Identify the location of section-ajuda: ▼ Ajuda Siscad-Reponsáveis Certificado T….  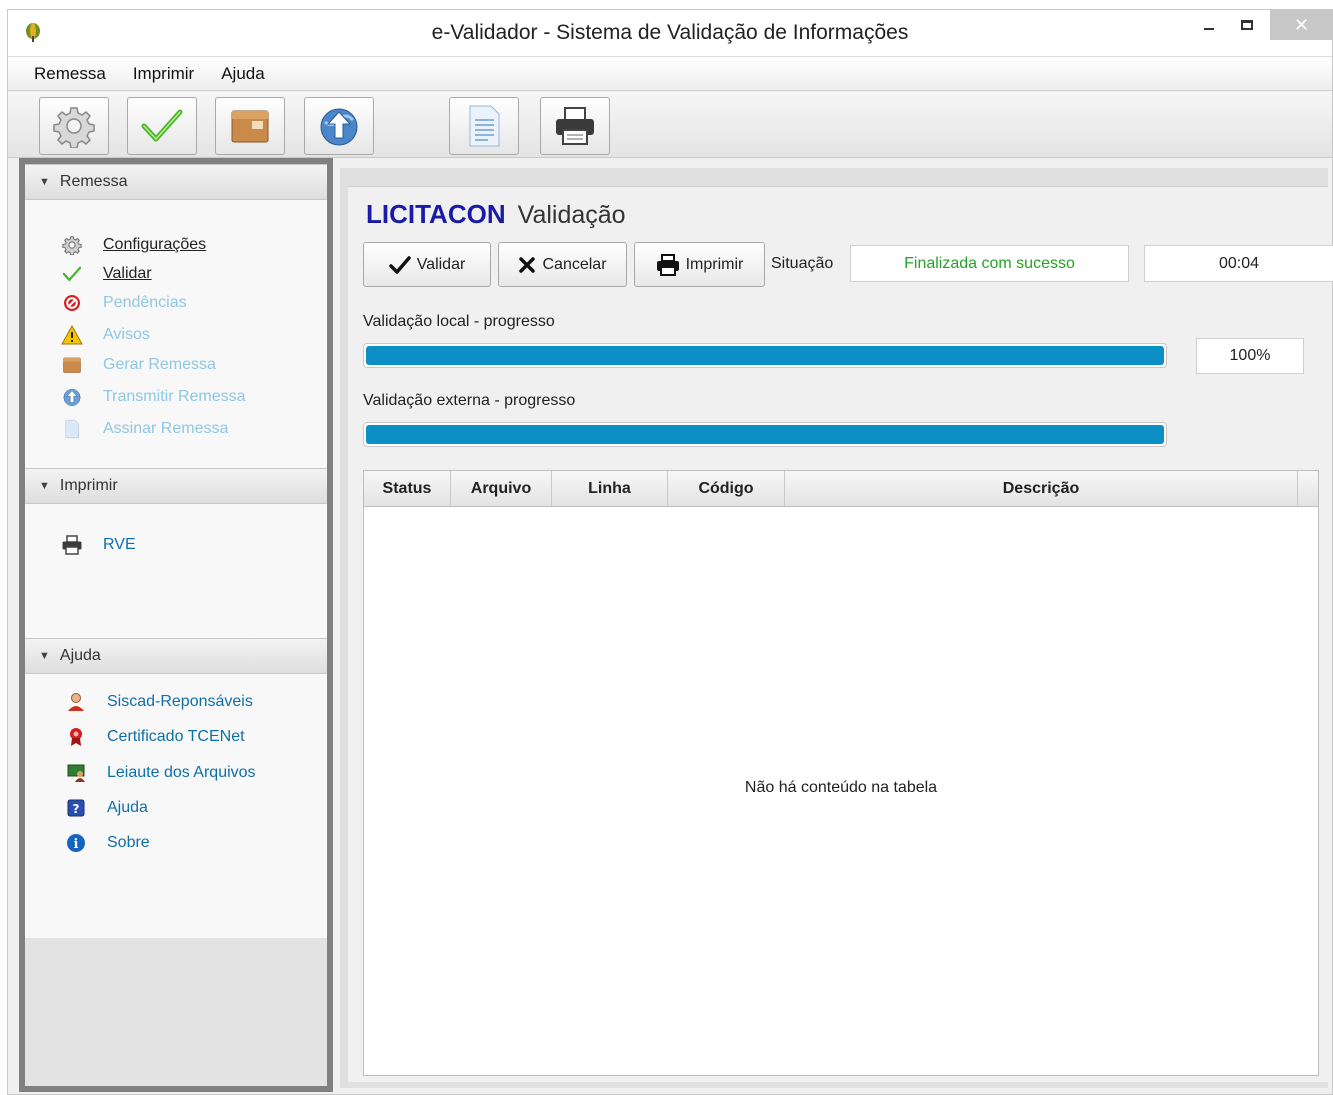
(176, 788).